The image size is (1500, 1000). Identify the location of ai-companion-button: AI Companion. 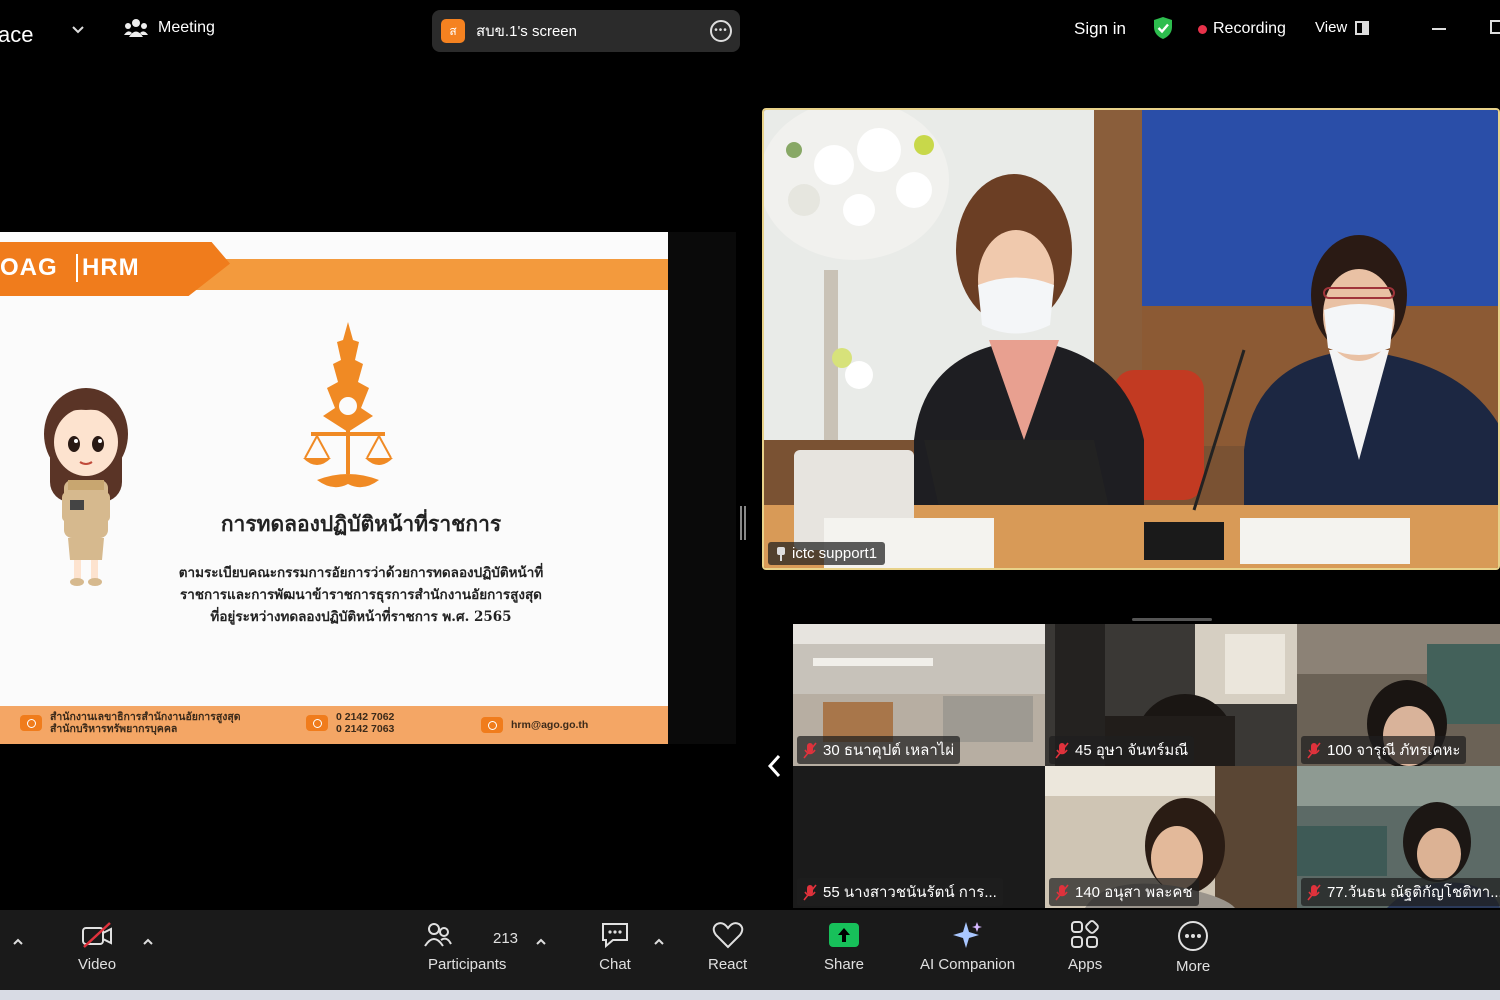
(967, 946).